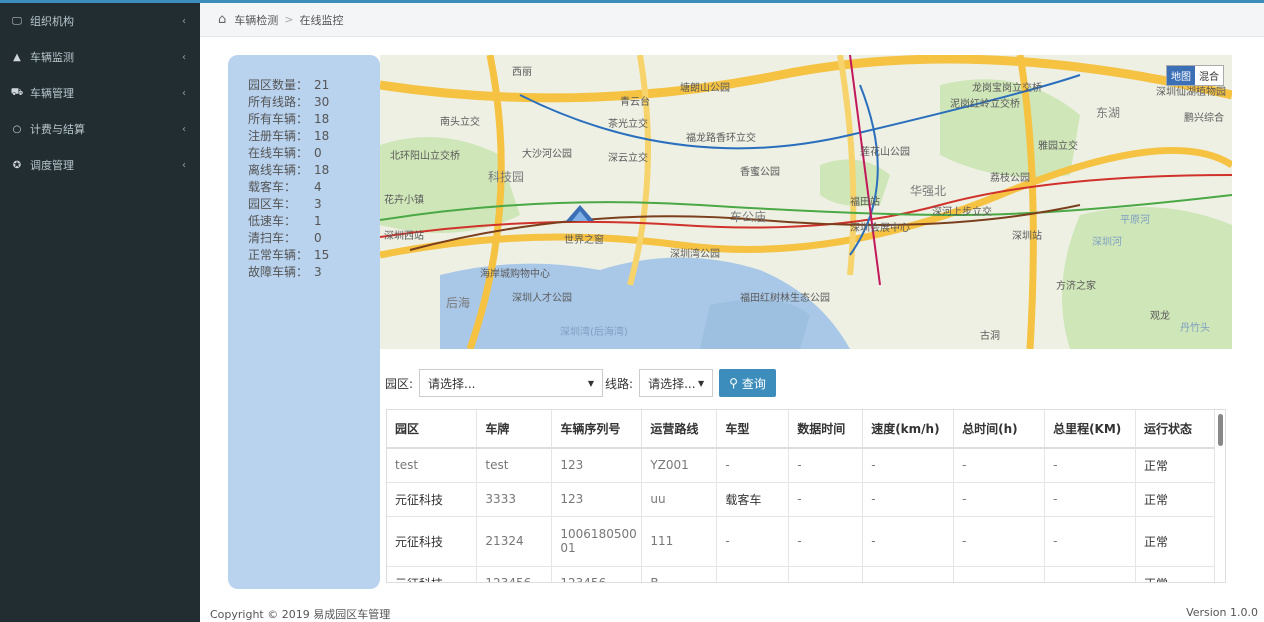  Describe the element at coordinates (57, 129) in the screenshot. I see `sidebar-item-label: 计费与结算` at that location.